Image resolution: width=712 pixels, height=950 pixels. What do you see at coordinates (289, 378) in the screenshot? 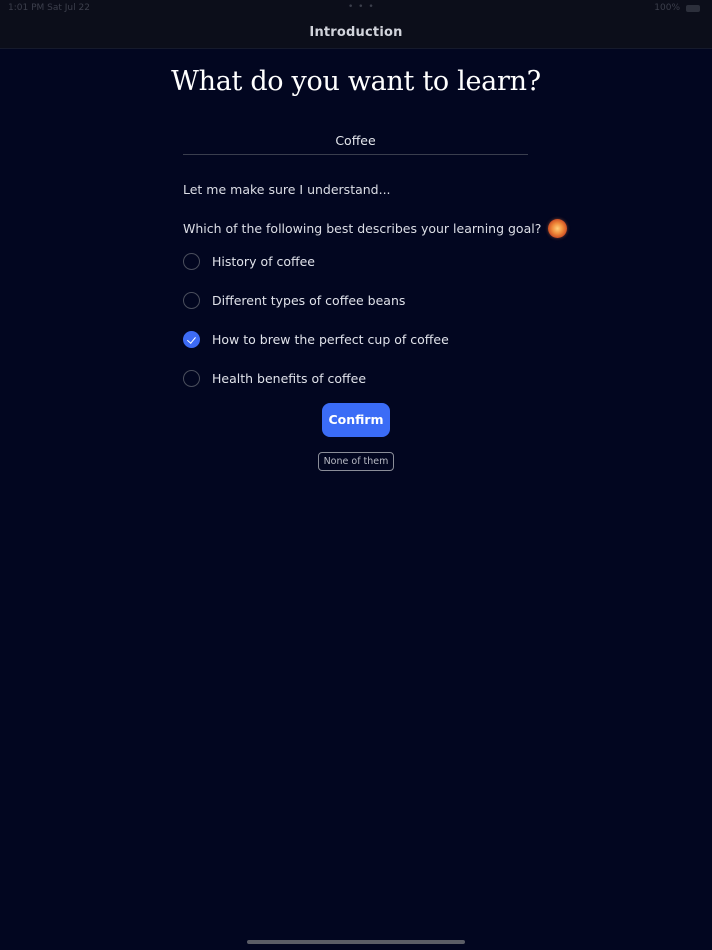
I see `option-label: Health benefits of coffee` at bounding box center [289, 378].